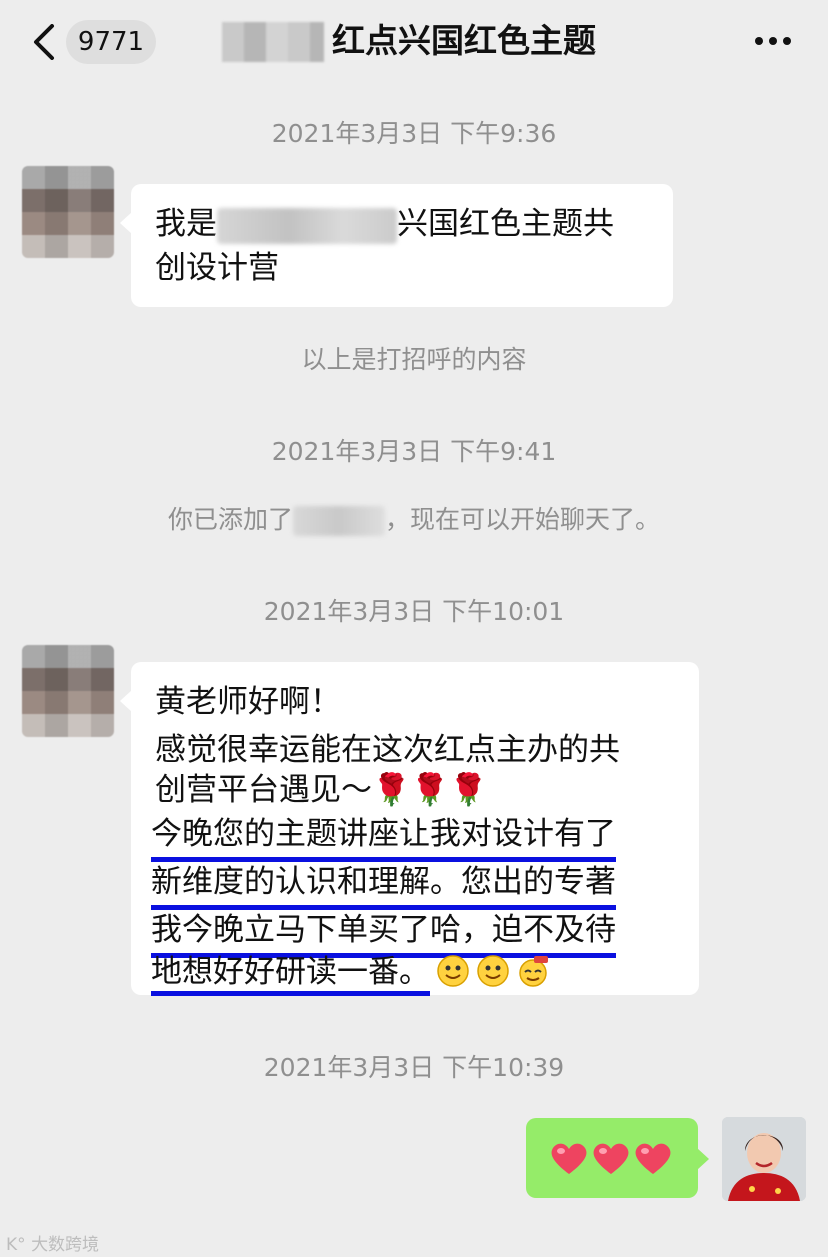  What do you see at coordinates (45, 42) in the screenshot?
I see `back-arrow-icon` at bounding box center [45, 42].